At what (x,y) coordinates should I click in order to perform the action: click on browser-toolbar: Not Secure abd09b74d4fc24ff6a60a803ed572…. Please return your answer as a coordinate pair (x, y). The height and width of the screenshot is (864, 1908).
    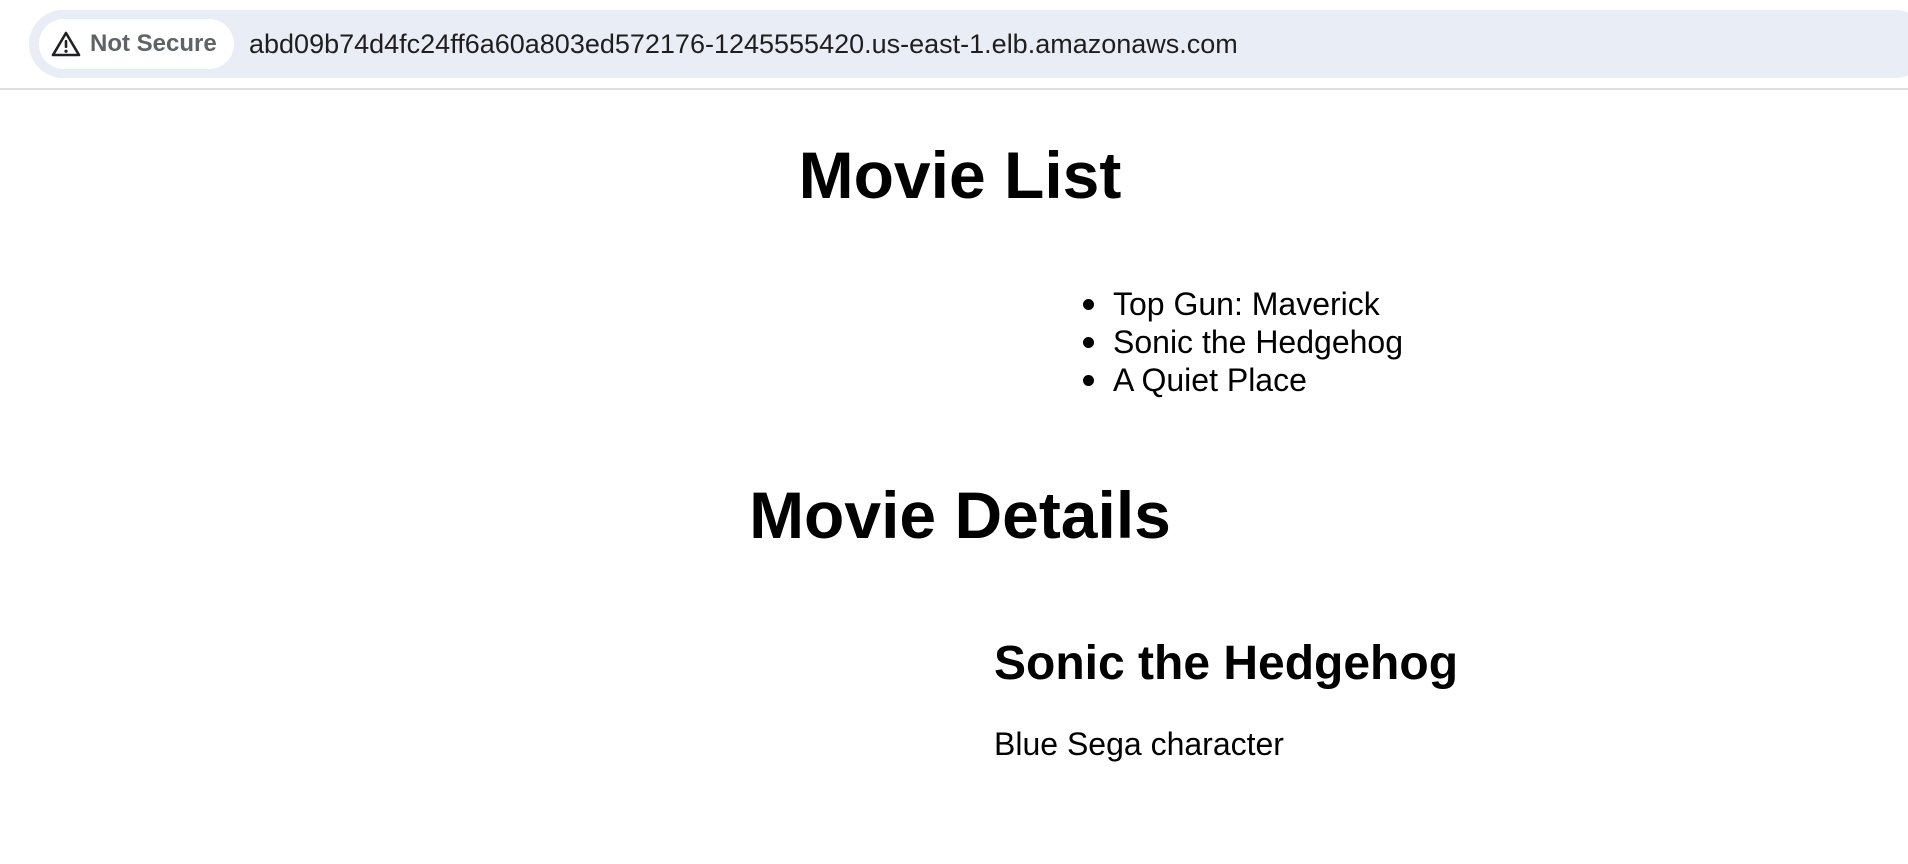
    Looking at the image, I should click on (954, 45).